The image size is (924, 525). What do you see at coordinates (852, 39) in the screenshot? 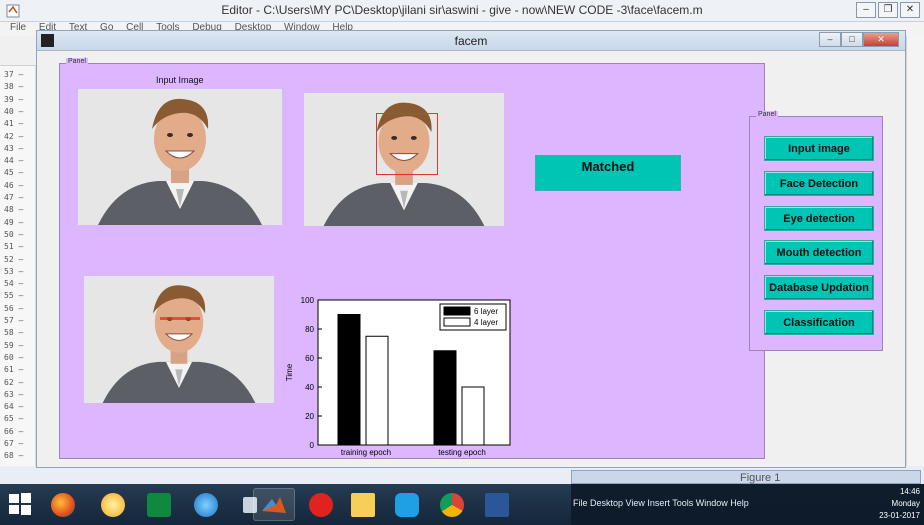
I see `figure-maximize-button: □` at bounding box center [852, 39].